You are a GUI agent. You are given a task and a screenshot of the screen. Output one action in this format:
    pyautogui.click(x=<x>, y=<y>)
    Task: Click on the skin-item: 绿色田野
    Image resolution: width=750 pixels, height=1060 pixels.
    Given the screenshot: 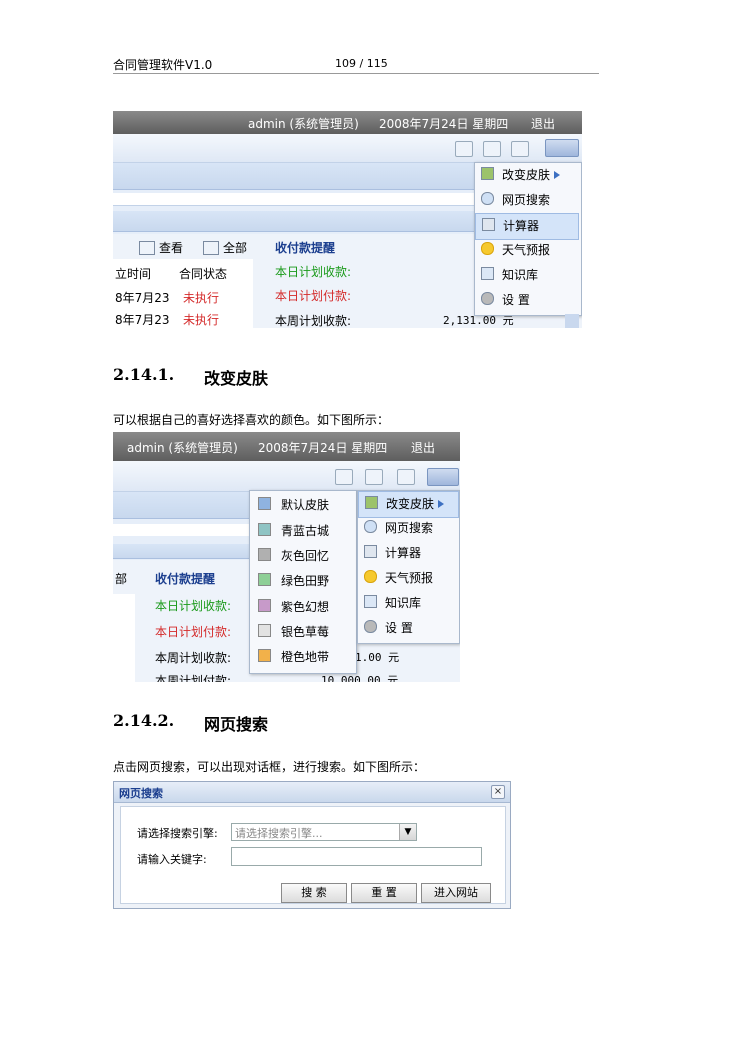 What is the action you would take?
    pyautogui.click(x=302, y=581)
    